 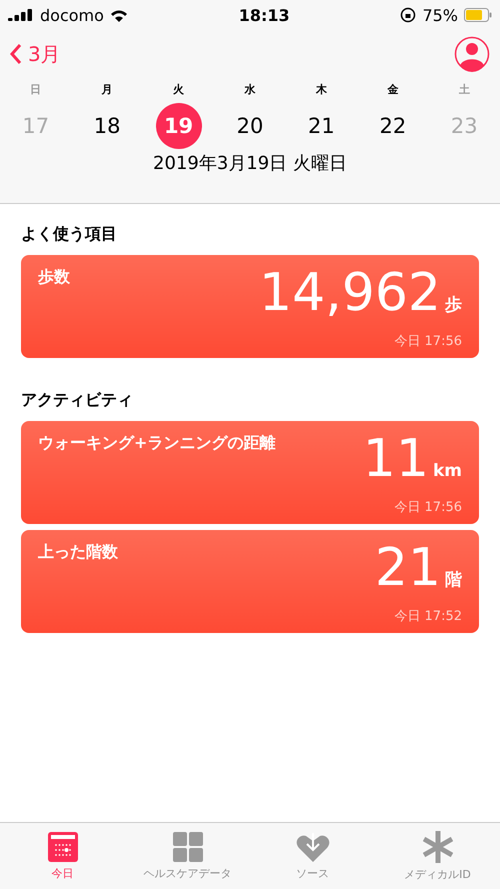 I want to click on metric-title: ウォーキング+ランニングの距離, so click(x=157, y=443).